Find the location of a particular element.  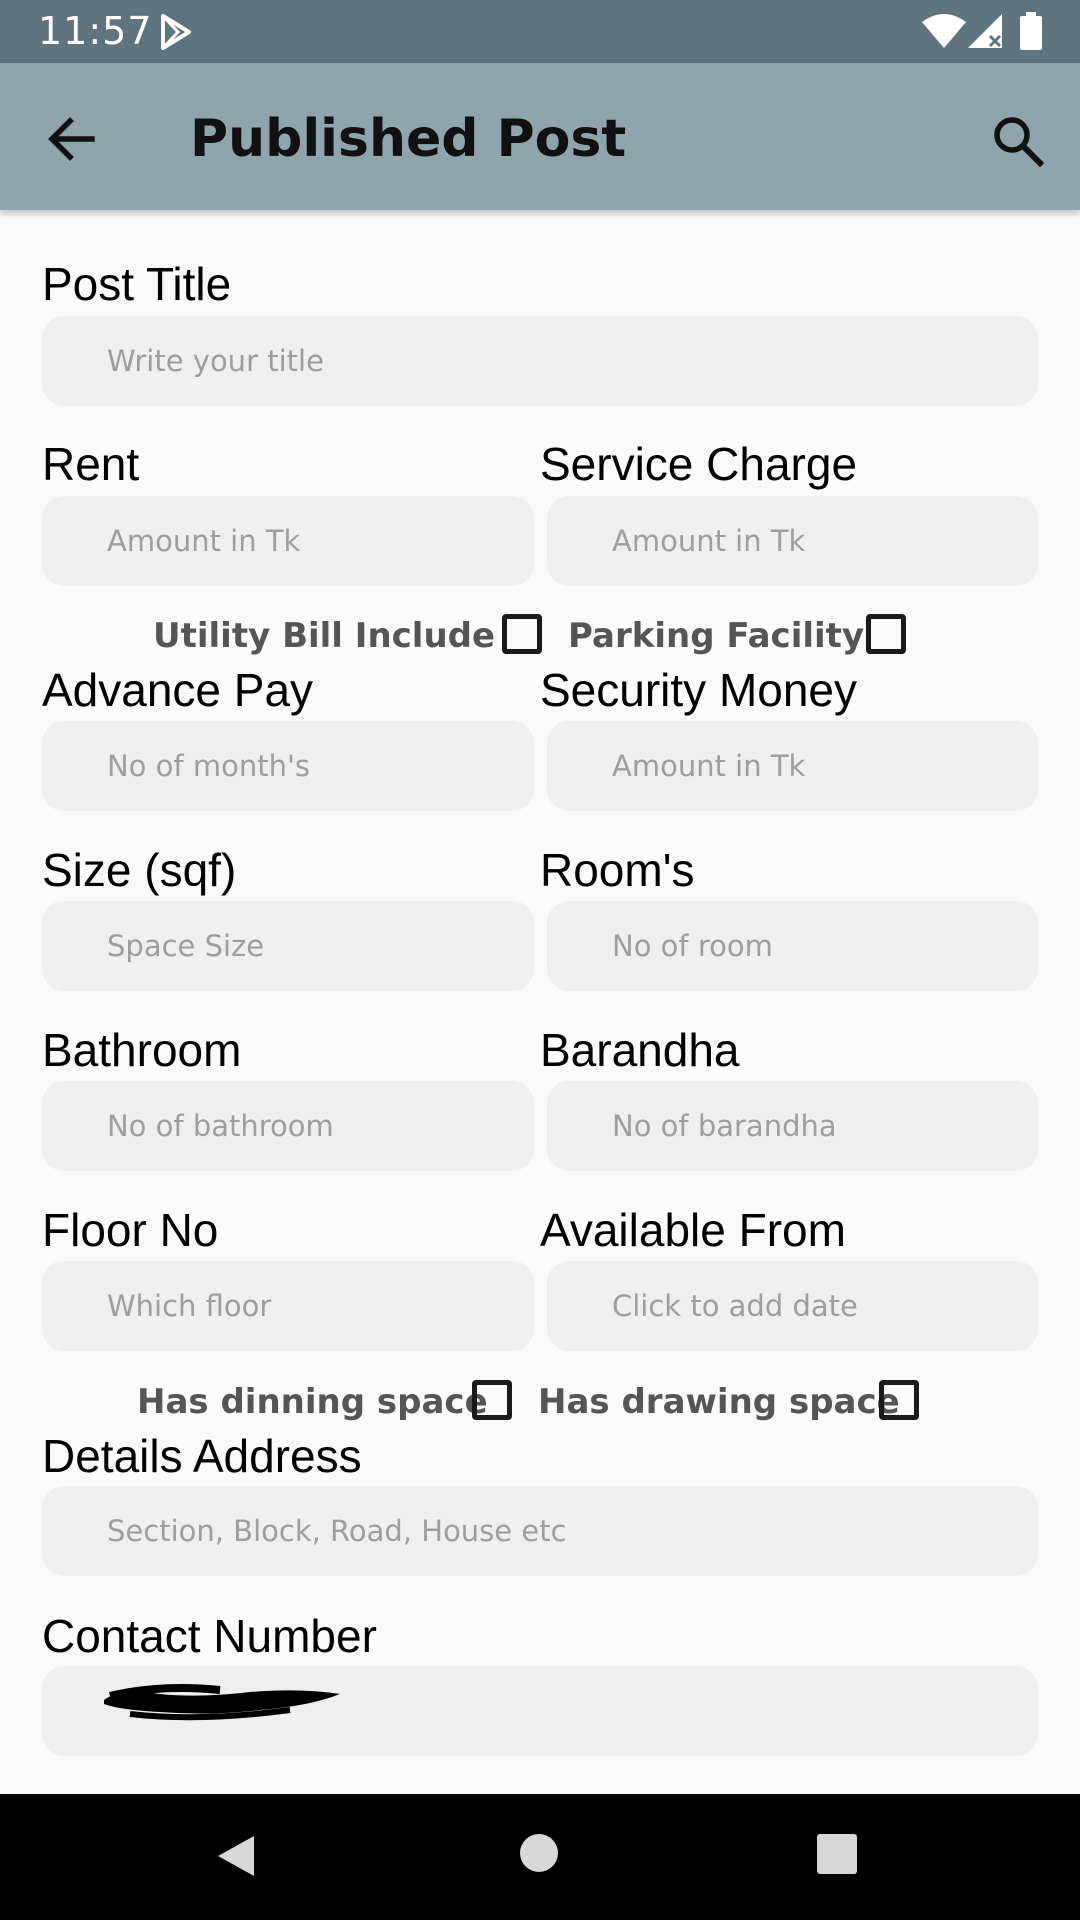

dinning-drawing-row: Has dinning space Has drawing space is located at coordinates (540, 1402).